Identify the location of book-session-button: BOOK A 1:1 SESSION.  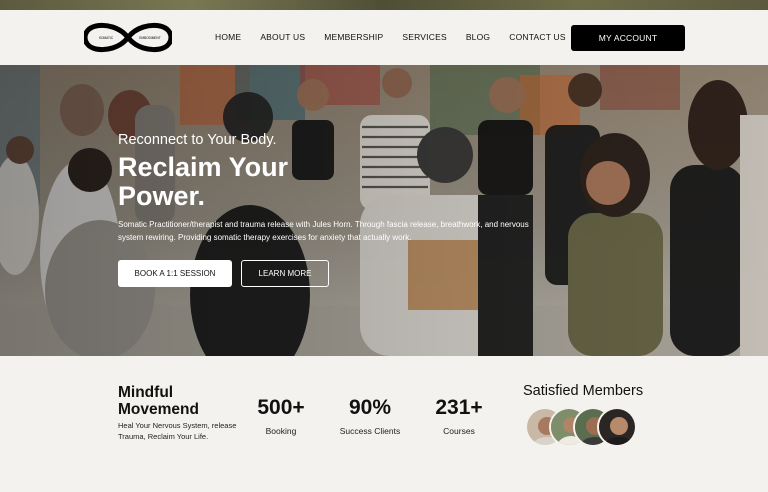
(175, 273).